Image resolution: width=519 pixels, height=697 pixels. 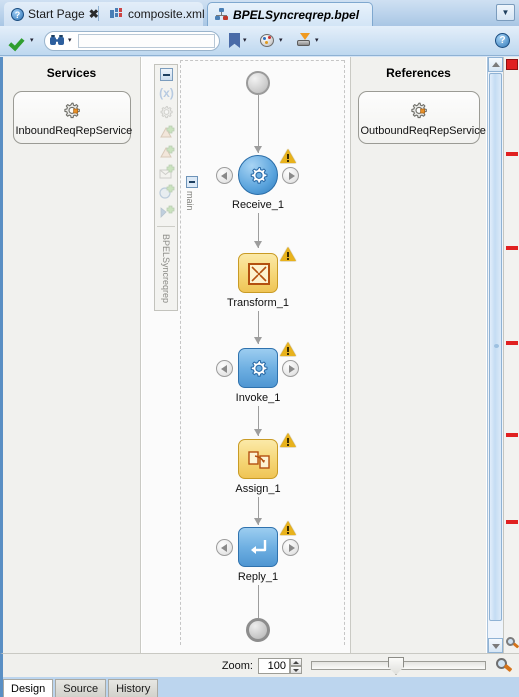 What do you see at coordinates (234, 40) in the screenshot?
I see `bookmark-icon` at bounding box center [234, 40].